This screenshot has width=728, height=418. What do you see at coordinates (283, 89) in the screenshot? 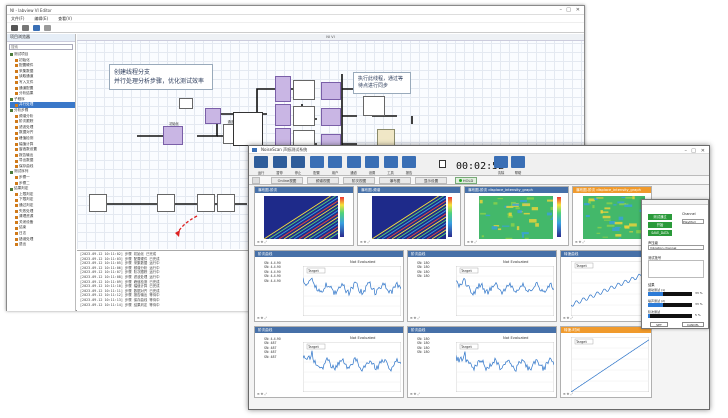
I see `vi-chan-a-block` at bounding box center [283, 89].